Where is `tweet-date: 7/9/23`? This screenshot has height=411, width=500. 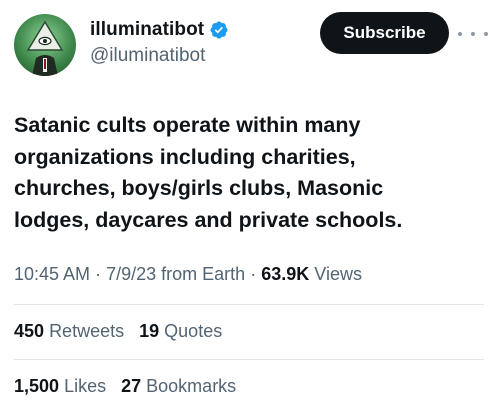
tweet-date: 7/9/23 is located at coordinates (131, 274).